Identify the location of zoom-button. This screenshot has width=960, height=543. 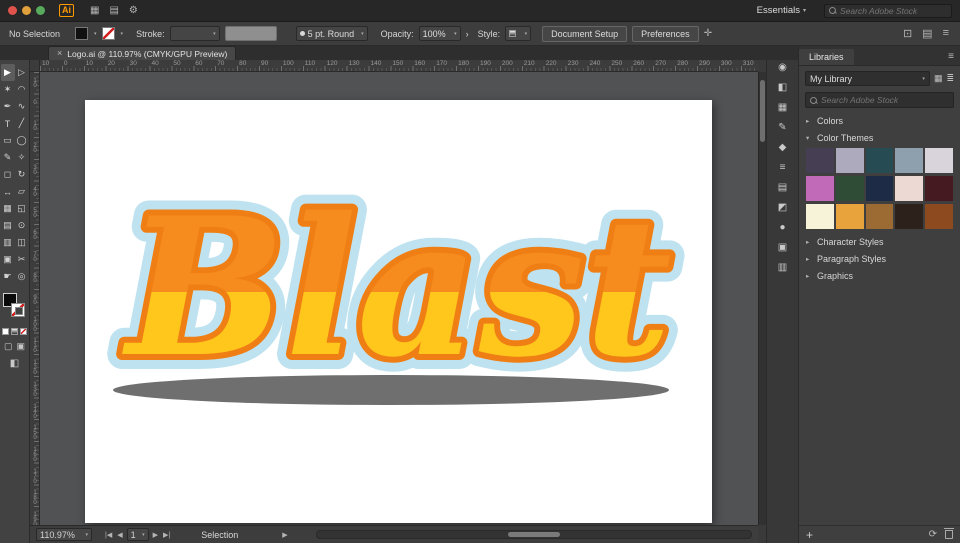
(40, 10).